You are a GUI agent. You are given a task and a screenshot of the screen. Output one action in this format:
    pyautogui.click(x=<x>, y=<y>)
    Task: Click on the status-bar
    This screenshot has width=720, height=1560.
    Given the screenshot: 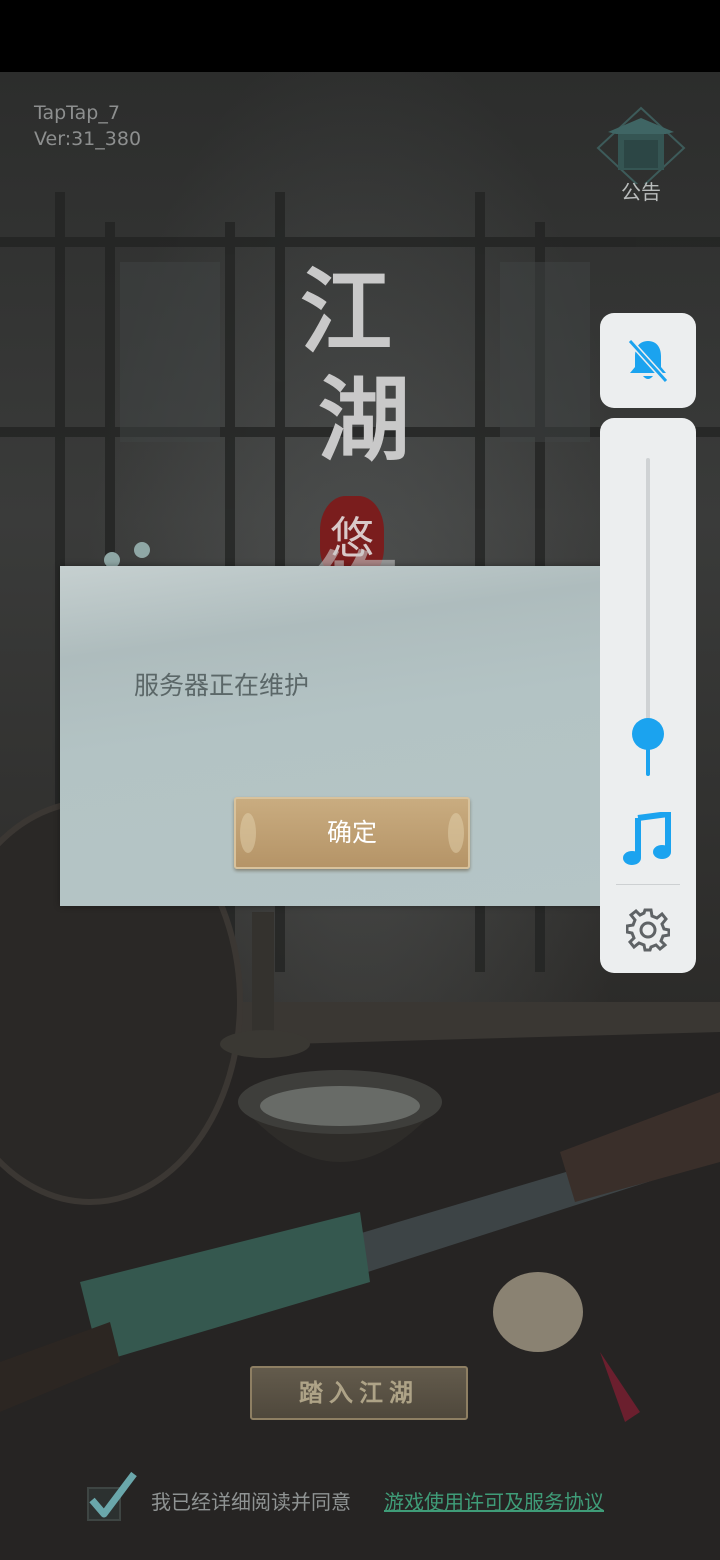 What is the action you would take?
    pyautogui.click(x=360, y=36)
    